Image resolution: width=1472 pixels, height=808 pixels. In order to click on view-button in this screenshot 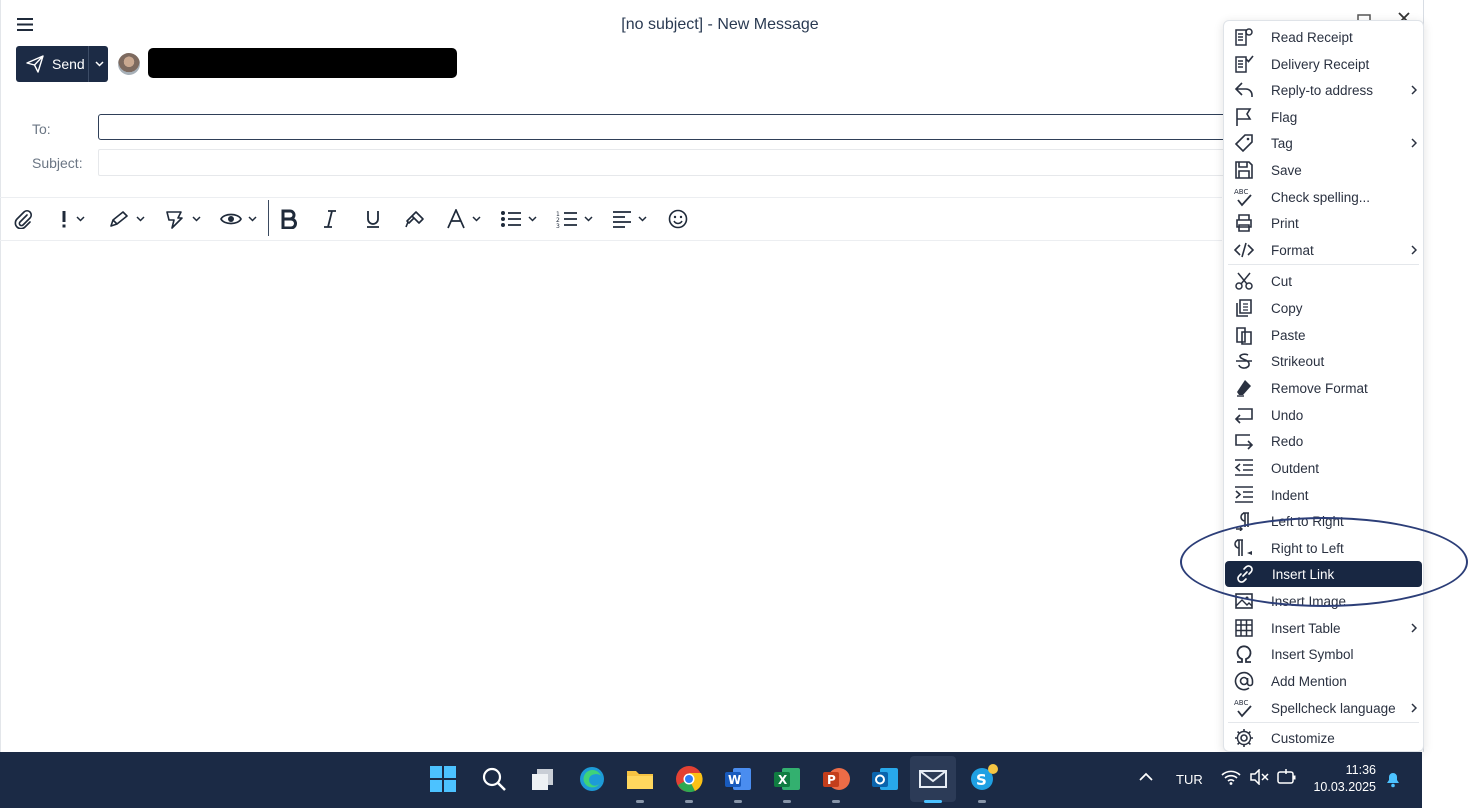, I will do `click(238, 219)`.